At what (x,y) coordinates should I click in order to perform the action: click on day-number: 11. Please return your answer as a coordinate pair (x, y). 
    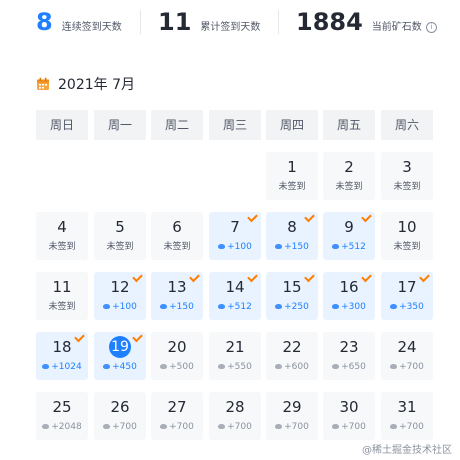
    Looking at the image, I should click on (62, 287).